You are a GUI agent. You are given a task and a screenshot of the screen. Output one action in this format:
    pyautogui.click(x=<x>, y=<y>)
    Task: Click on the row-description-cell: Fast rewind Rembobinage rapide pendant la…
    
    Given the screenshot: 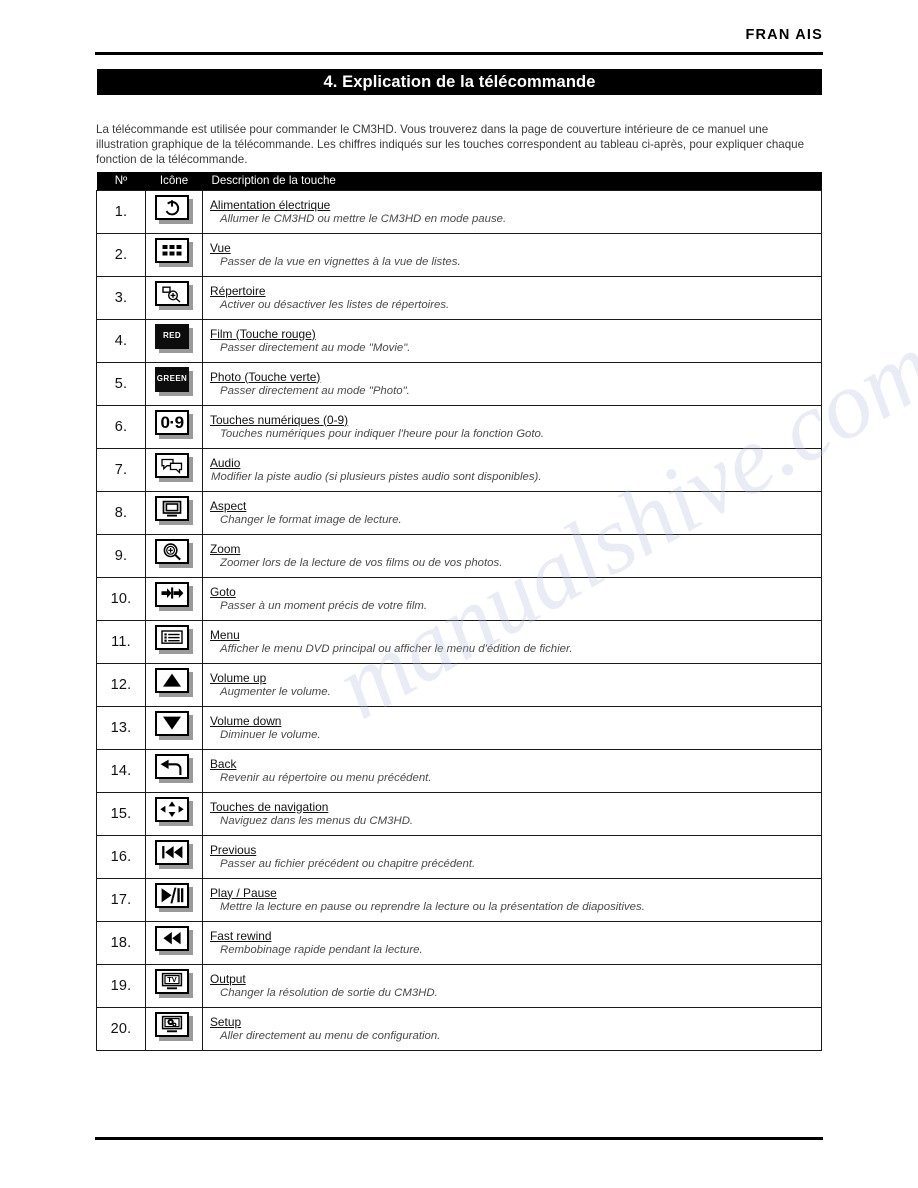 What is the action you would take?
    pyautogui.click(x=512, y=943)
    